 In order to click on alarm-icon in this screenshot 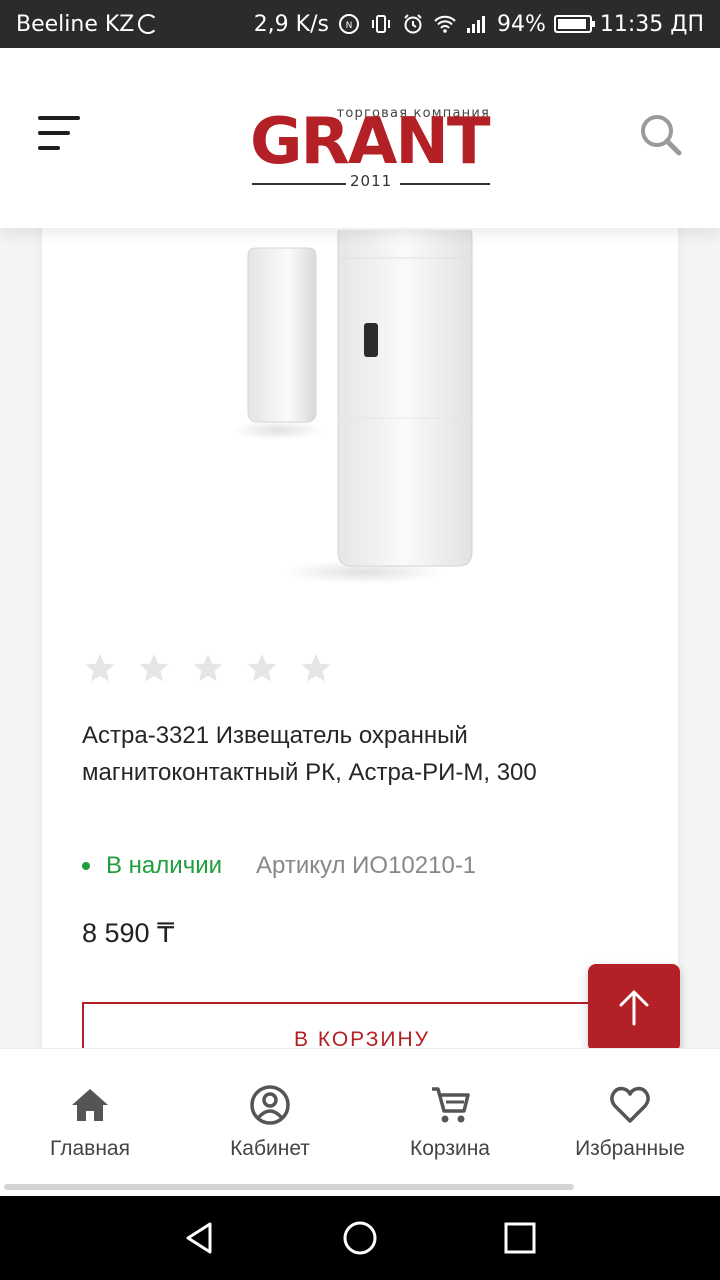, I will do `click(413, 24)`.